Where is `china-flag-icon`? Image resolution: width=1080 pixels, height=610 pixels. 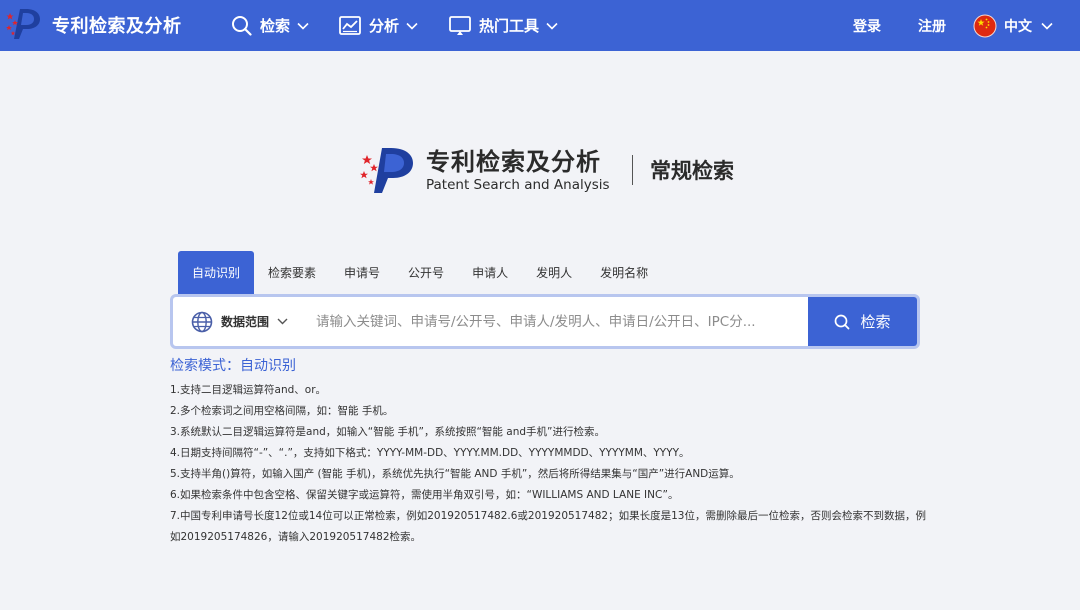 china-flag-icon is located at coordinates (985, 26).